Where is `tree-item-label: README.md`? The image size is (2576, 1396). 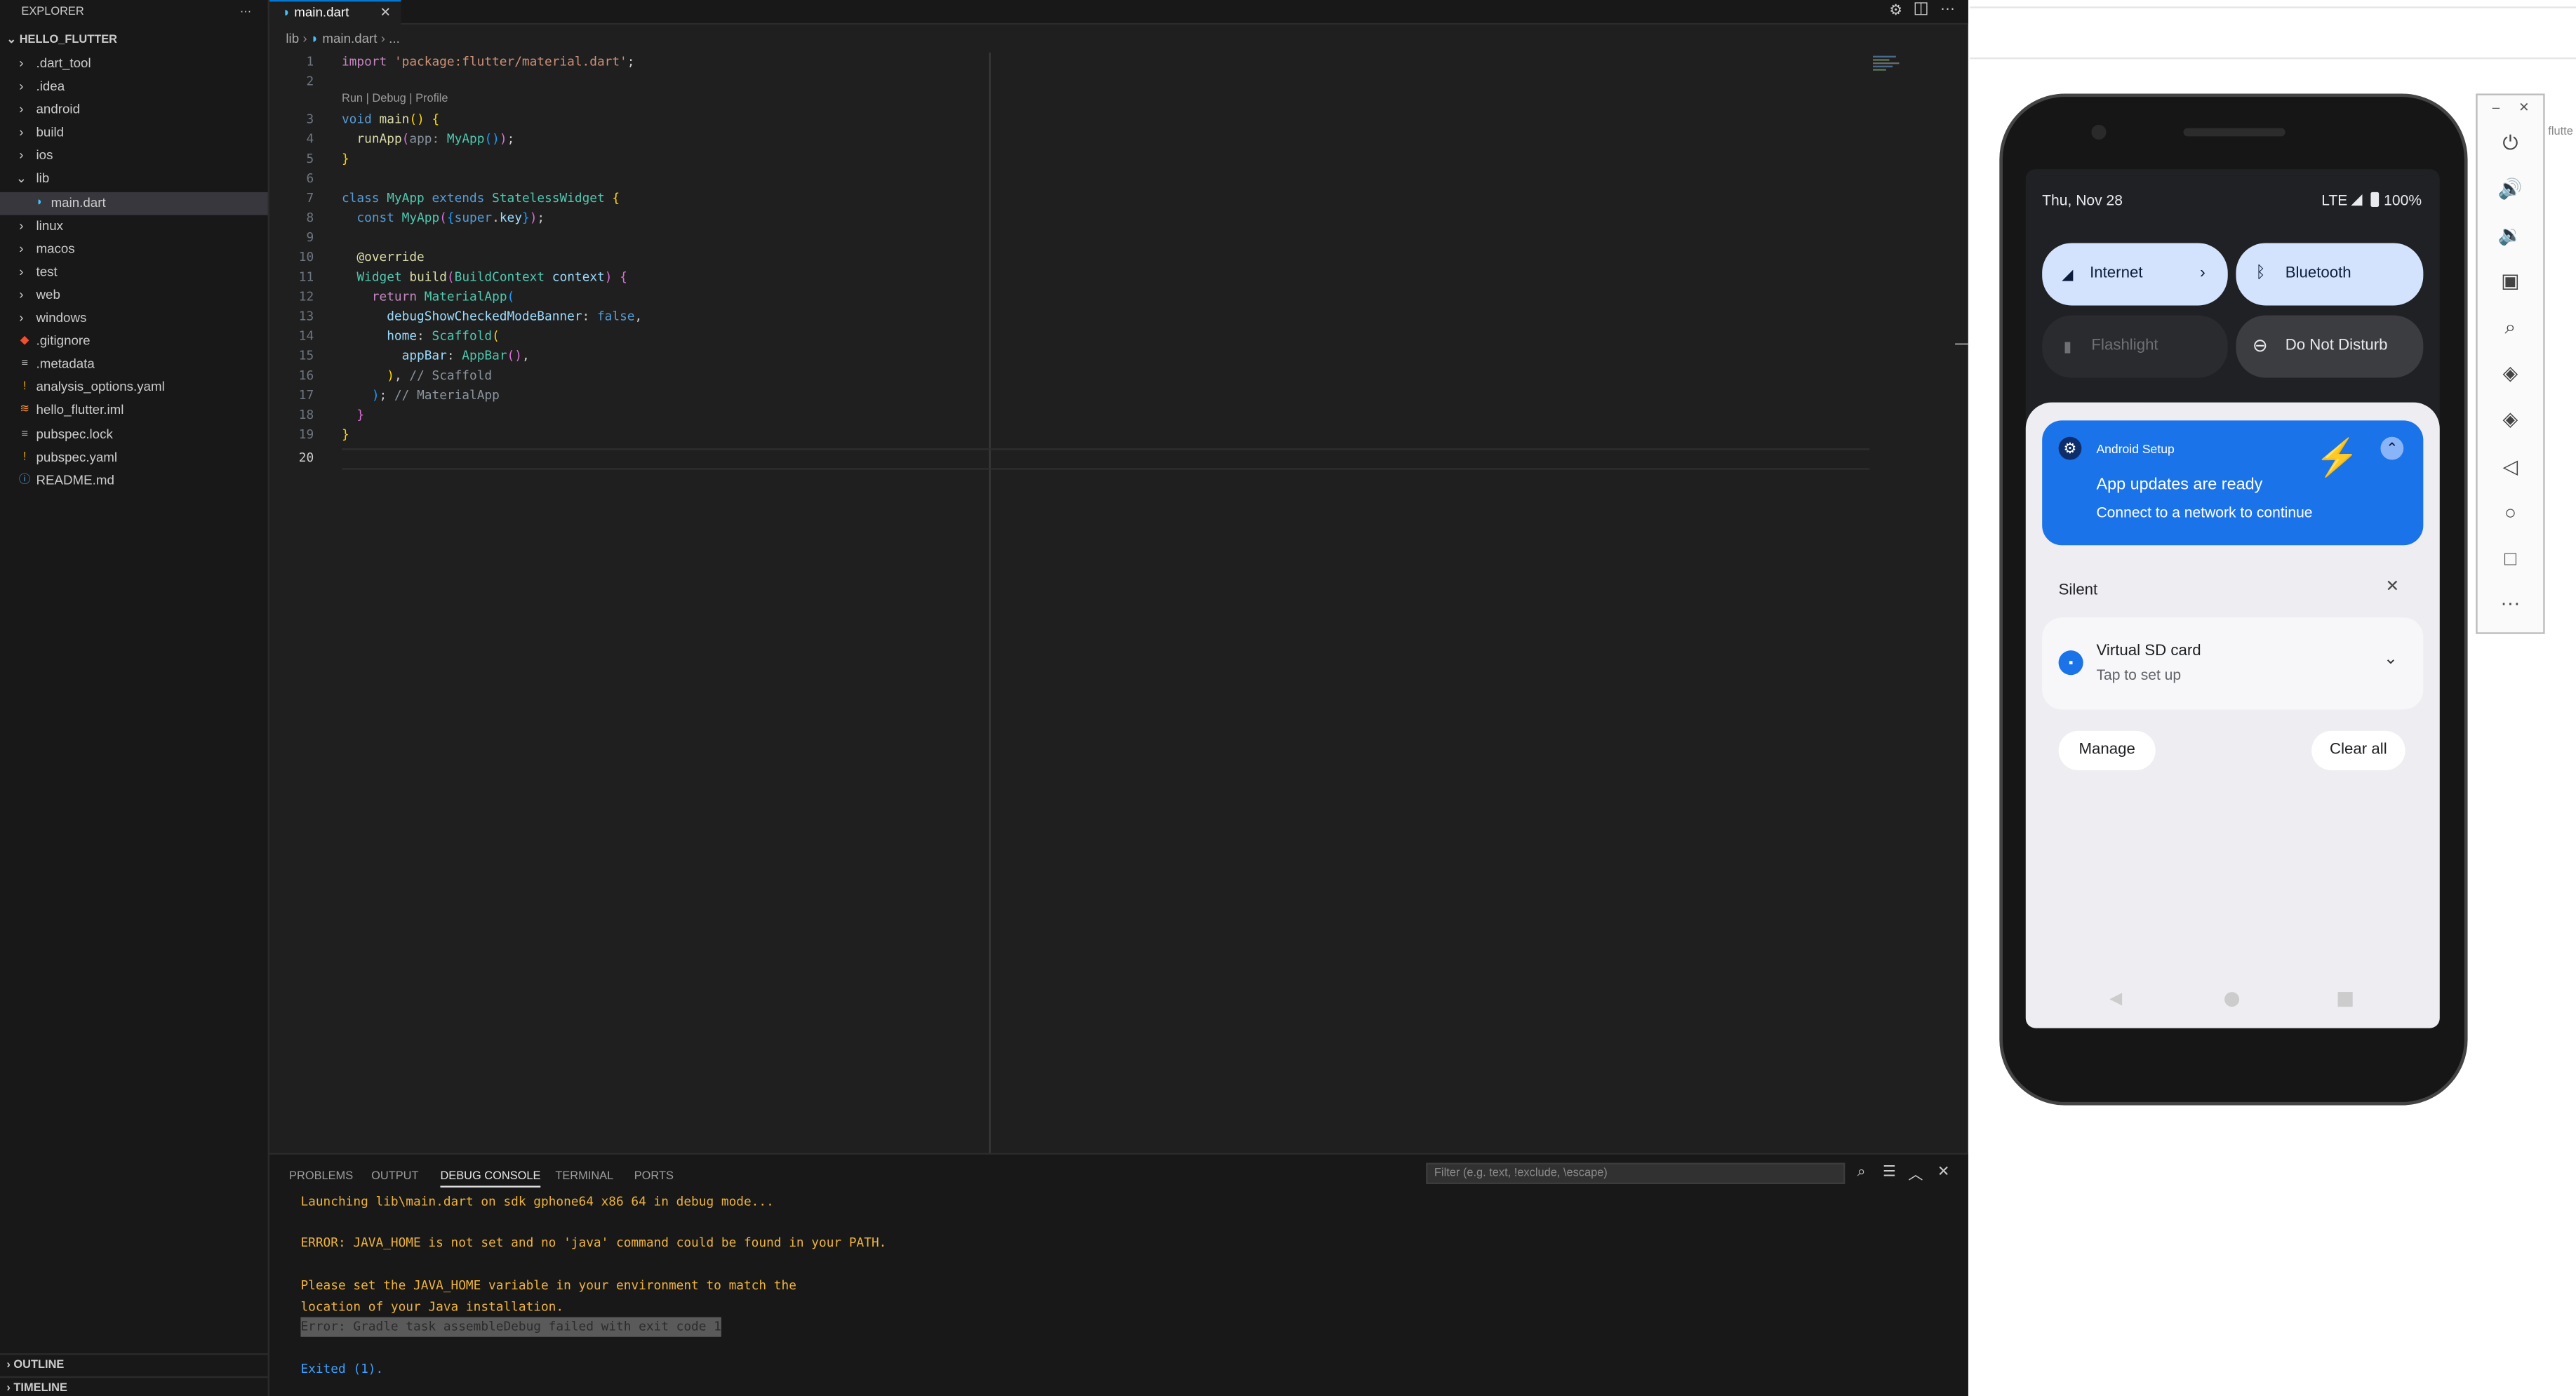 tree-item-label: README.md is located at coordinates (75, 480).